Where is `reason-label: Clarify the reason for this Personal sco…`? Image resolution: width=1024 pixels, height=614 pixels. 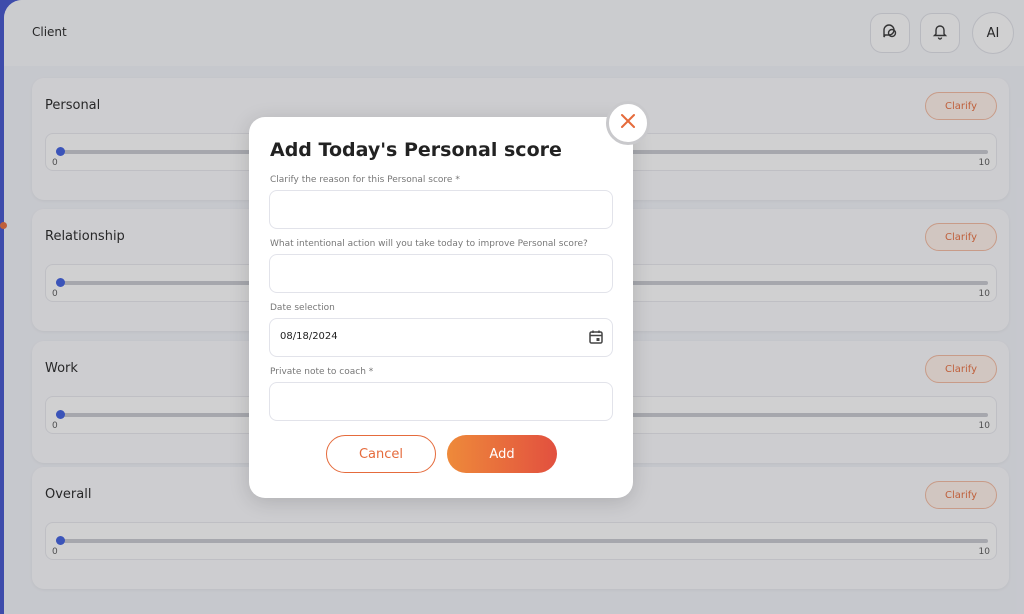 reason-label: Clarify the reason for this Personal sco… is located at coordinates (365, 180).